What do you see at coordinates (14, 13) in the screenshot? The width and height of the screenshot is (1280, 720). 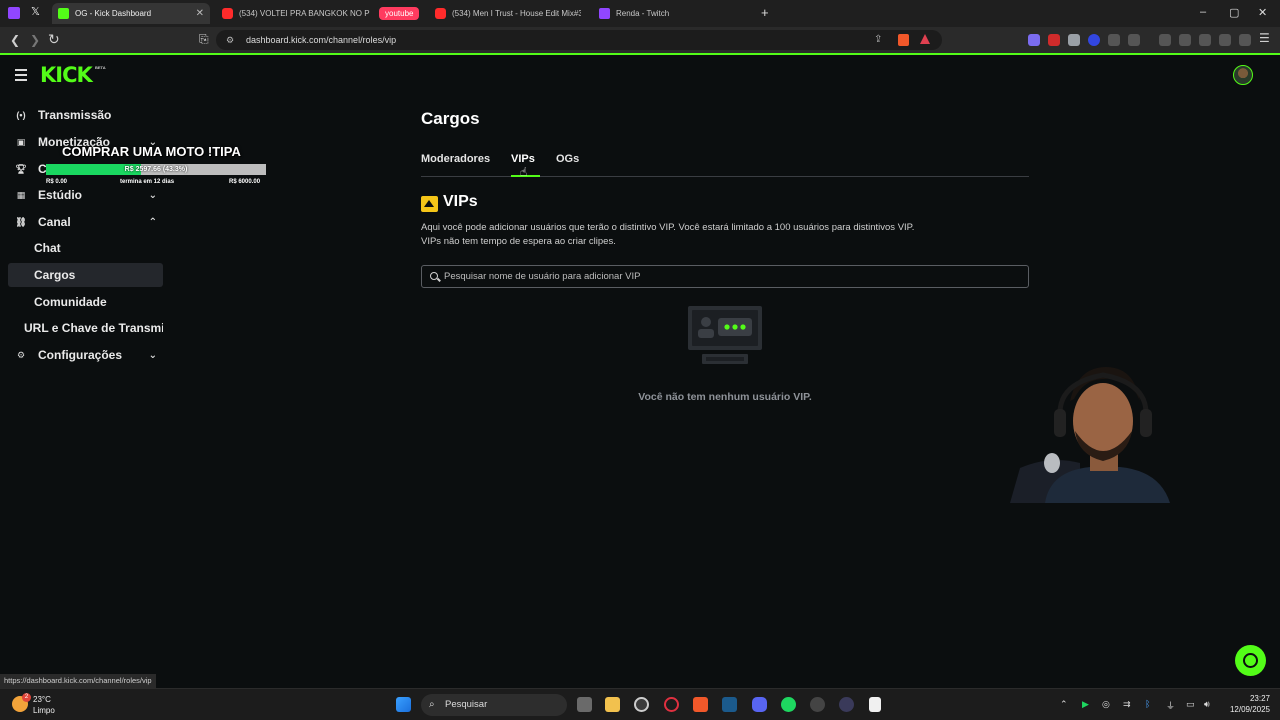 I see `twitch-pinned-icon` at bounding box center [14, 13].